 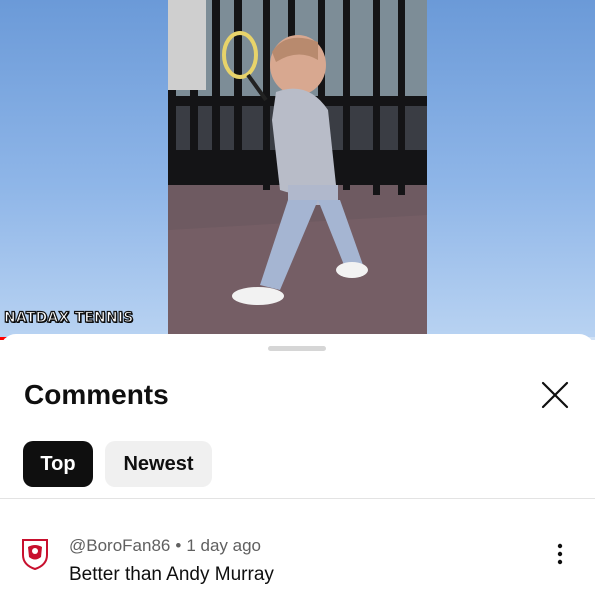 What do you see at coordinates (119, 545) in the screenshot?
I see `comment-author: @BoroFan86` at bounding box center [119, 545].